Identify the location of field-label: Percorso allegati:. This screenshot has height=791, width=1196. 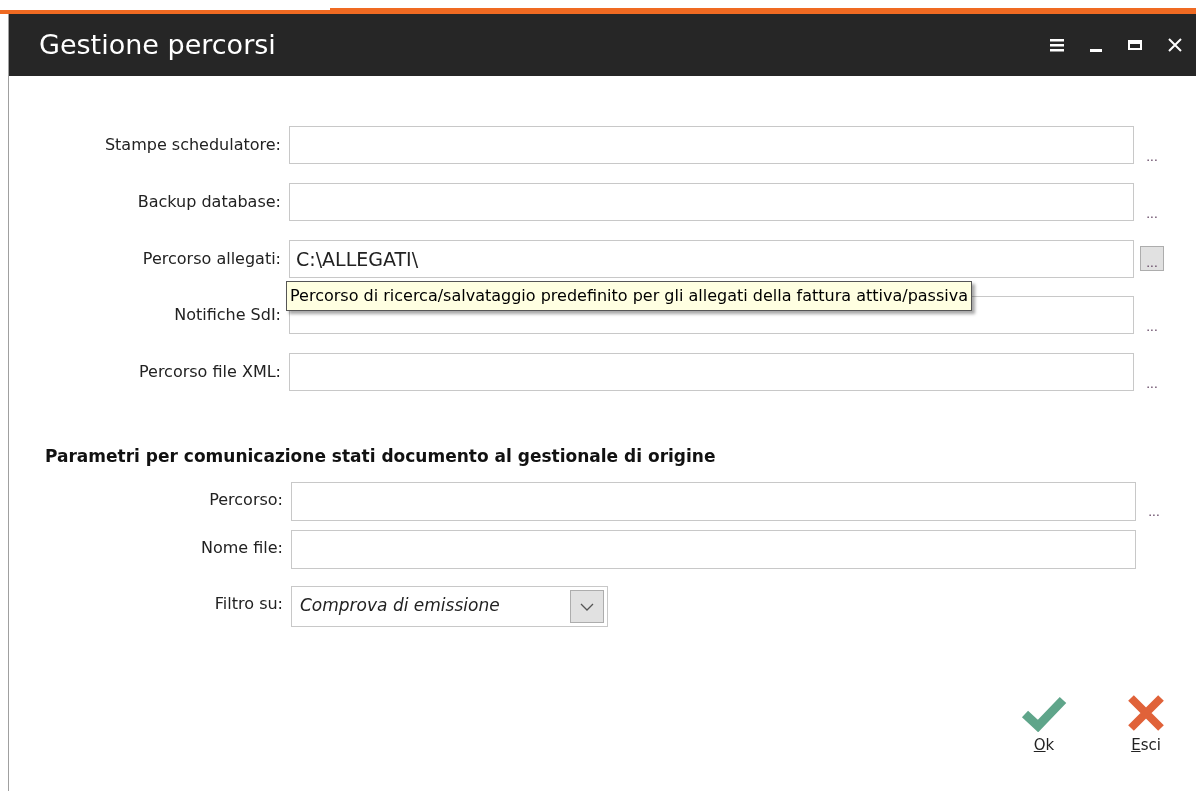
(211, 259).